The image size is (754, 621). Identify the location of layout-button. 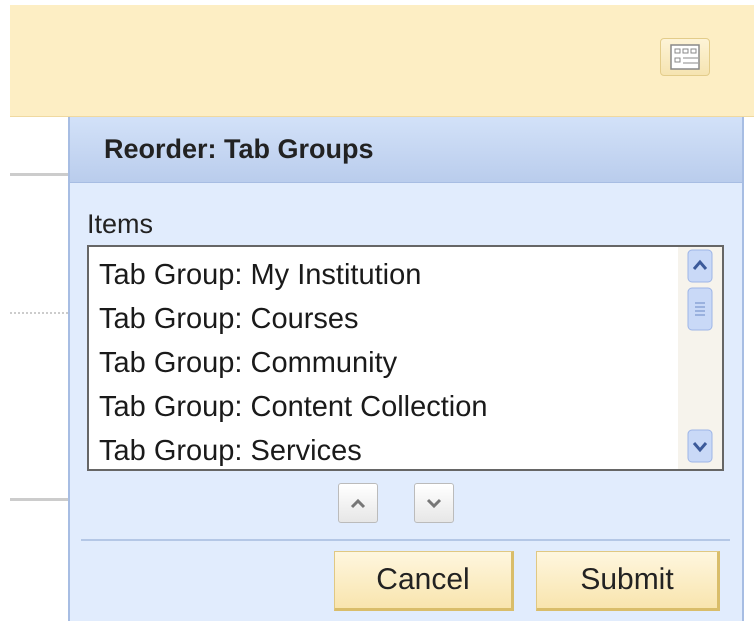
(685, 57).